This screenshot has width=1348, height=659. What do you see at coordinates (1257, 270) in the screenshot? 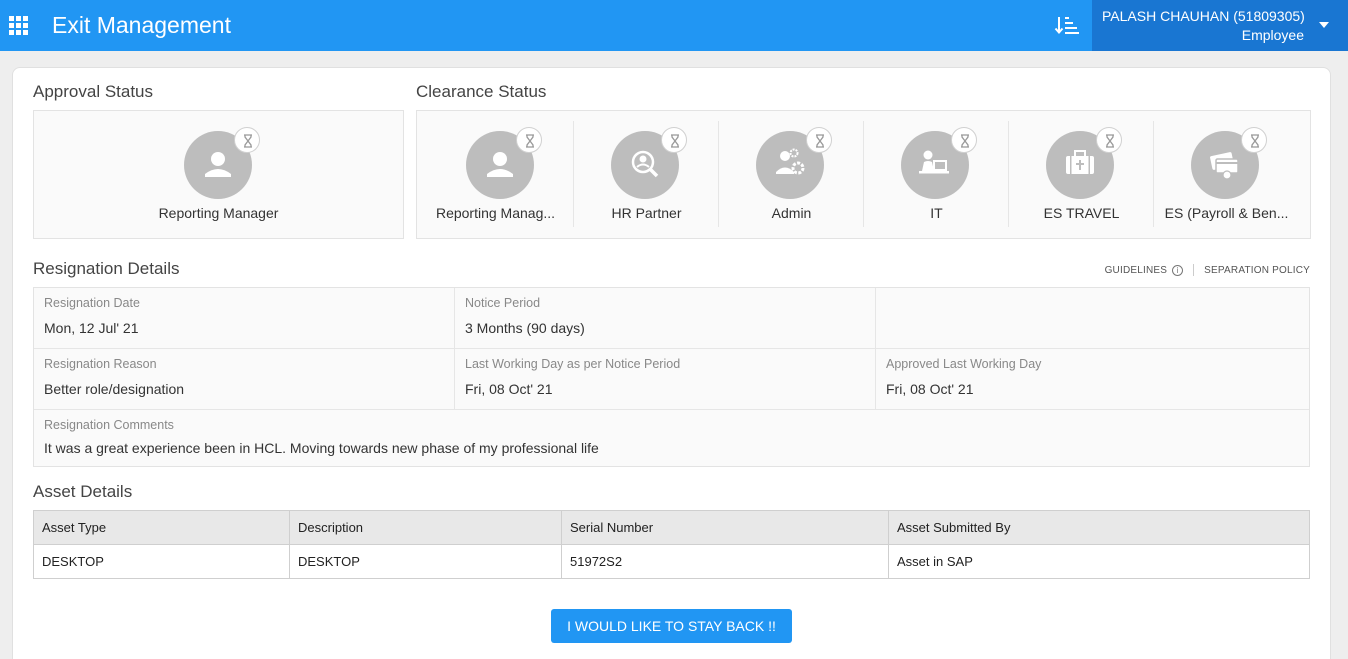
I see `separation-policy-link: SEPARATION POLICY` at bounding box center [1257, 270].